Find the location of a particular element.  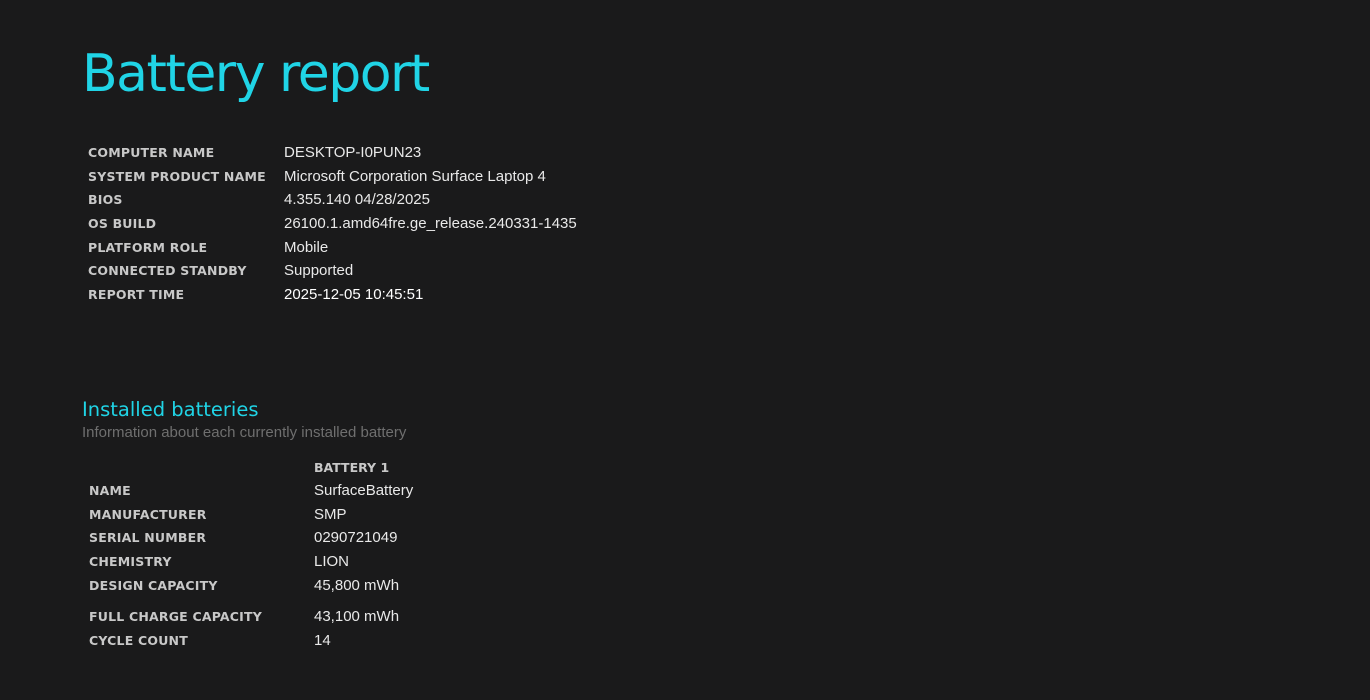

chemistry-label: CHEMISTRY is located at coordinates (130, 562).